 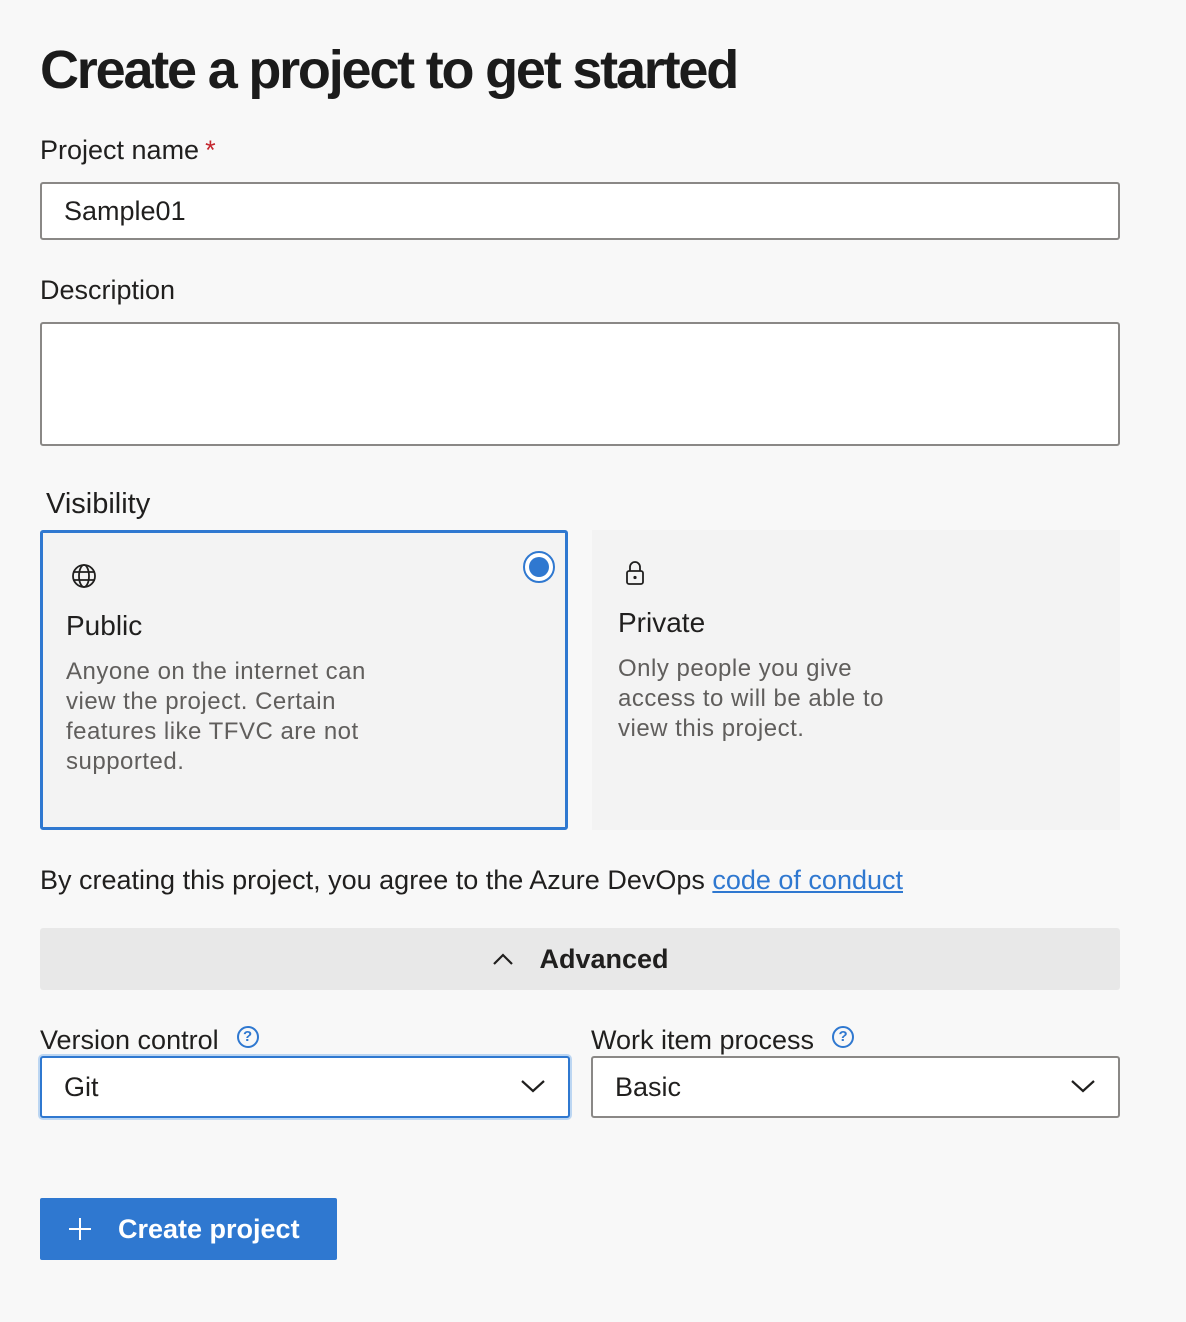 I want to click on version-control-help-icon: ?, so click(x=247, y=1037).